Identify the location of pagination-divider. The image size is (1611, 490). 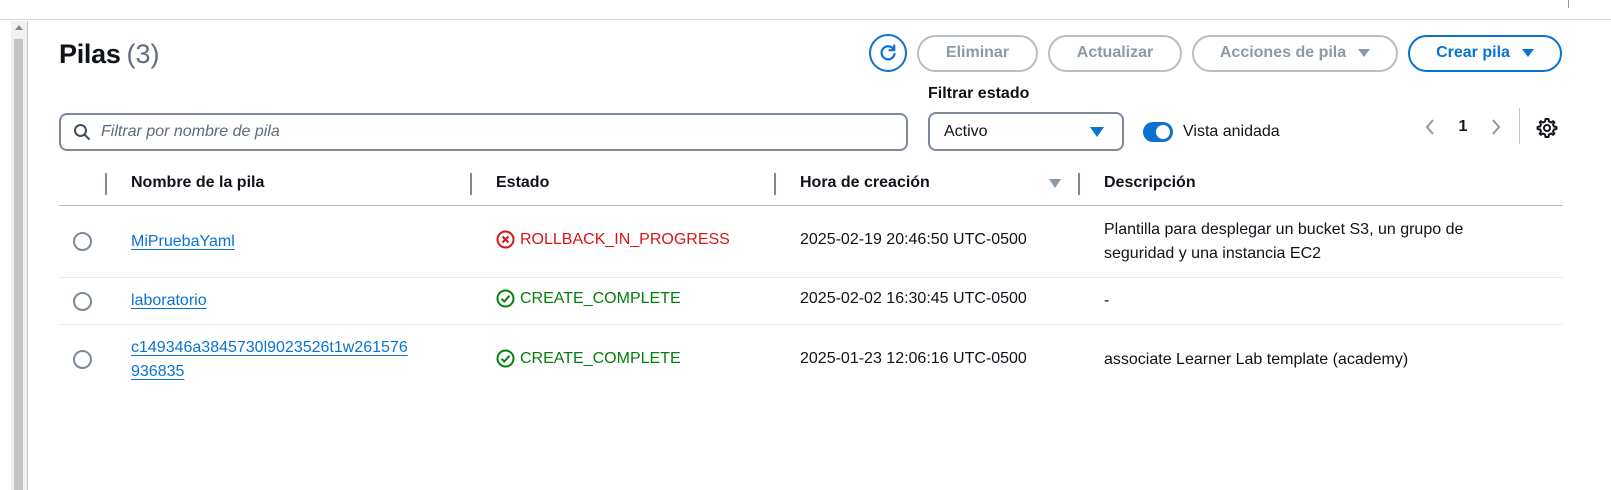
(1519, 126).